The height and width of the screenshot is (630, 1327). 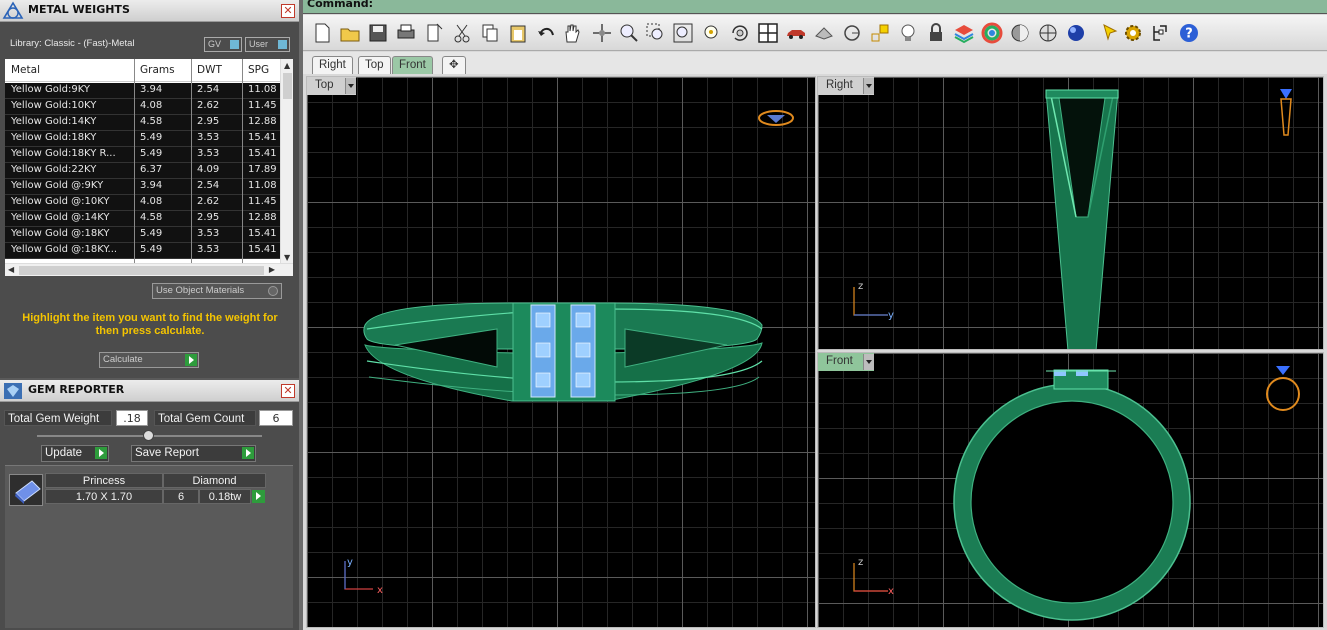 What do you see at coordinates (374, 65) in the screenshot?
I see `tab-top: Top` at bounding box center [374, 65].